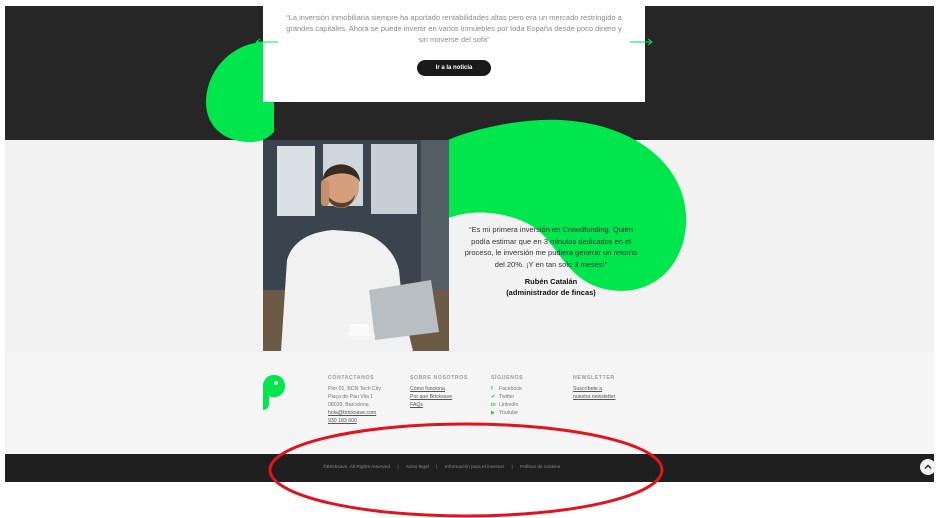 Image resolution: width=939 pixels, height=518 pixels. What do you see at coordinates (417, 467) in the screenshot?
I see `legal-notice-link: Aviso legal` at bounding box center [417, 467].